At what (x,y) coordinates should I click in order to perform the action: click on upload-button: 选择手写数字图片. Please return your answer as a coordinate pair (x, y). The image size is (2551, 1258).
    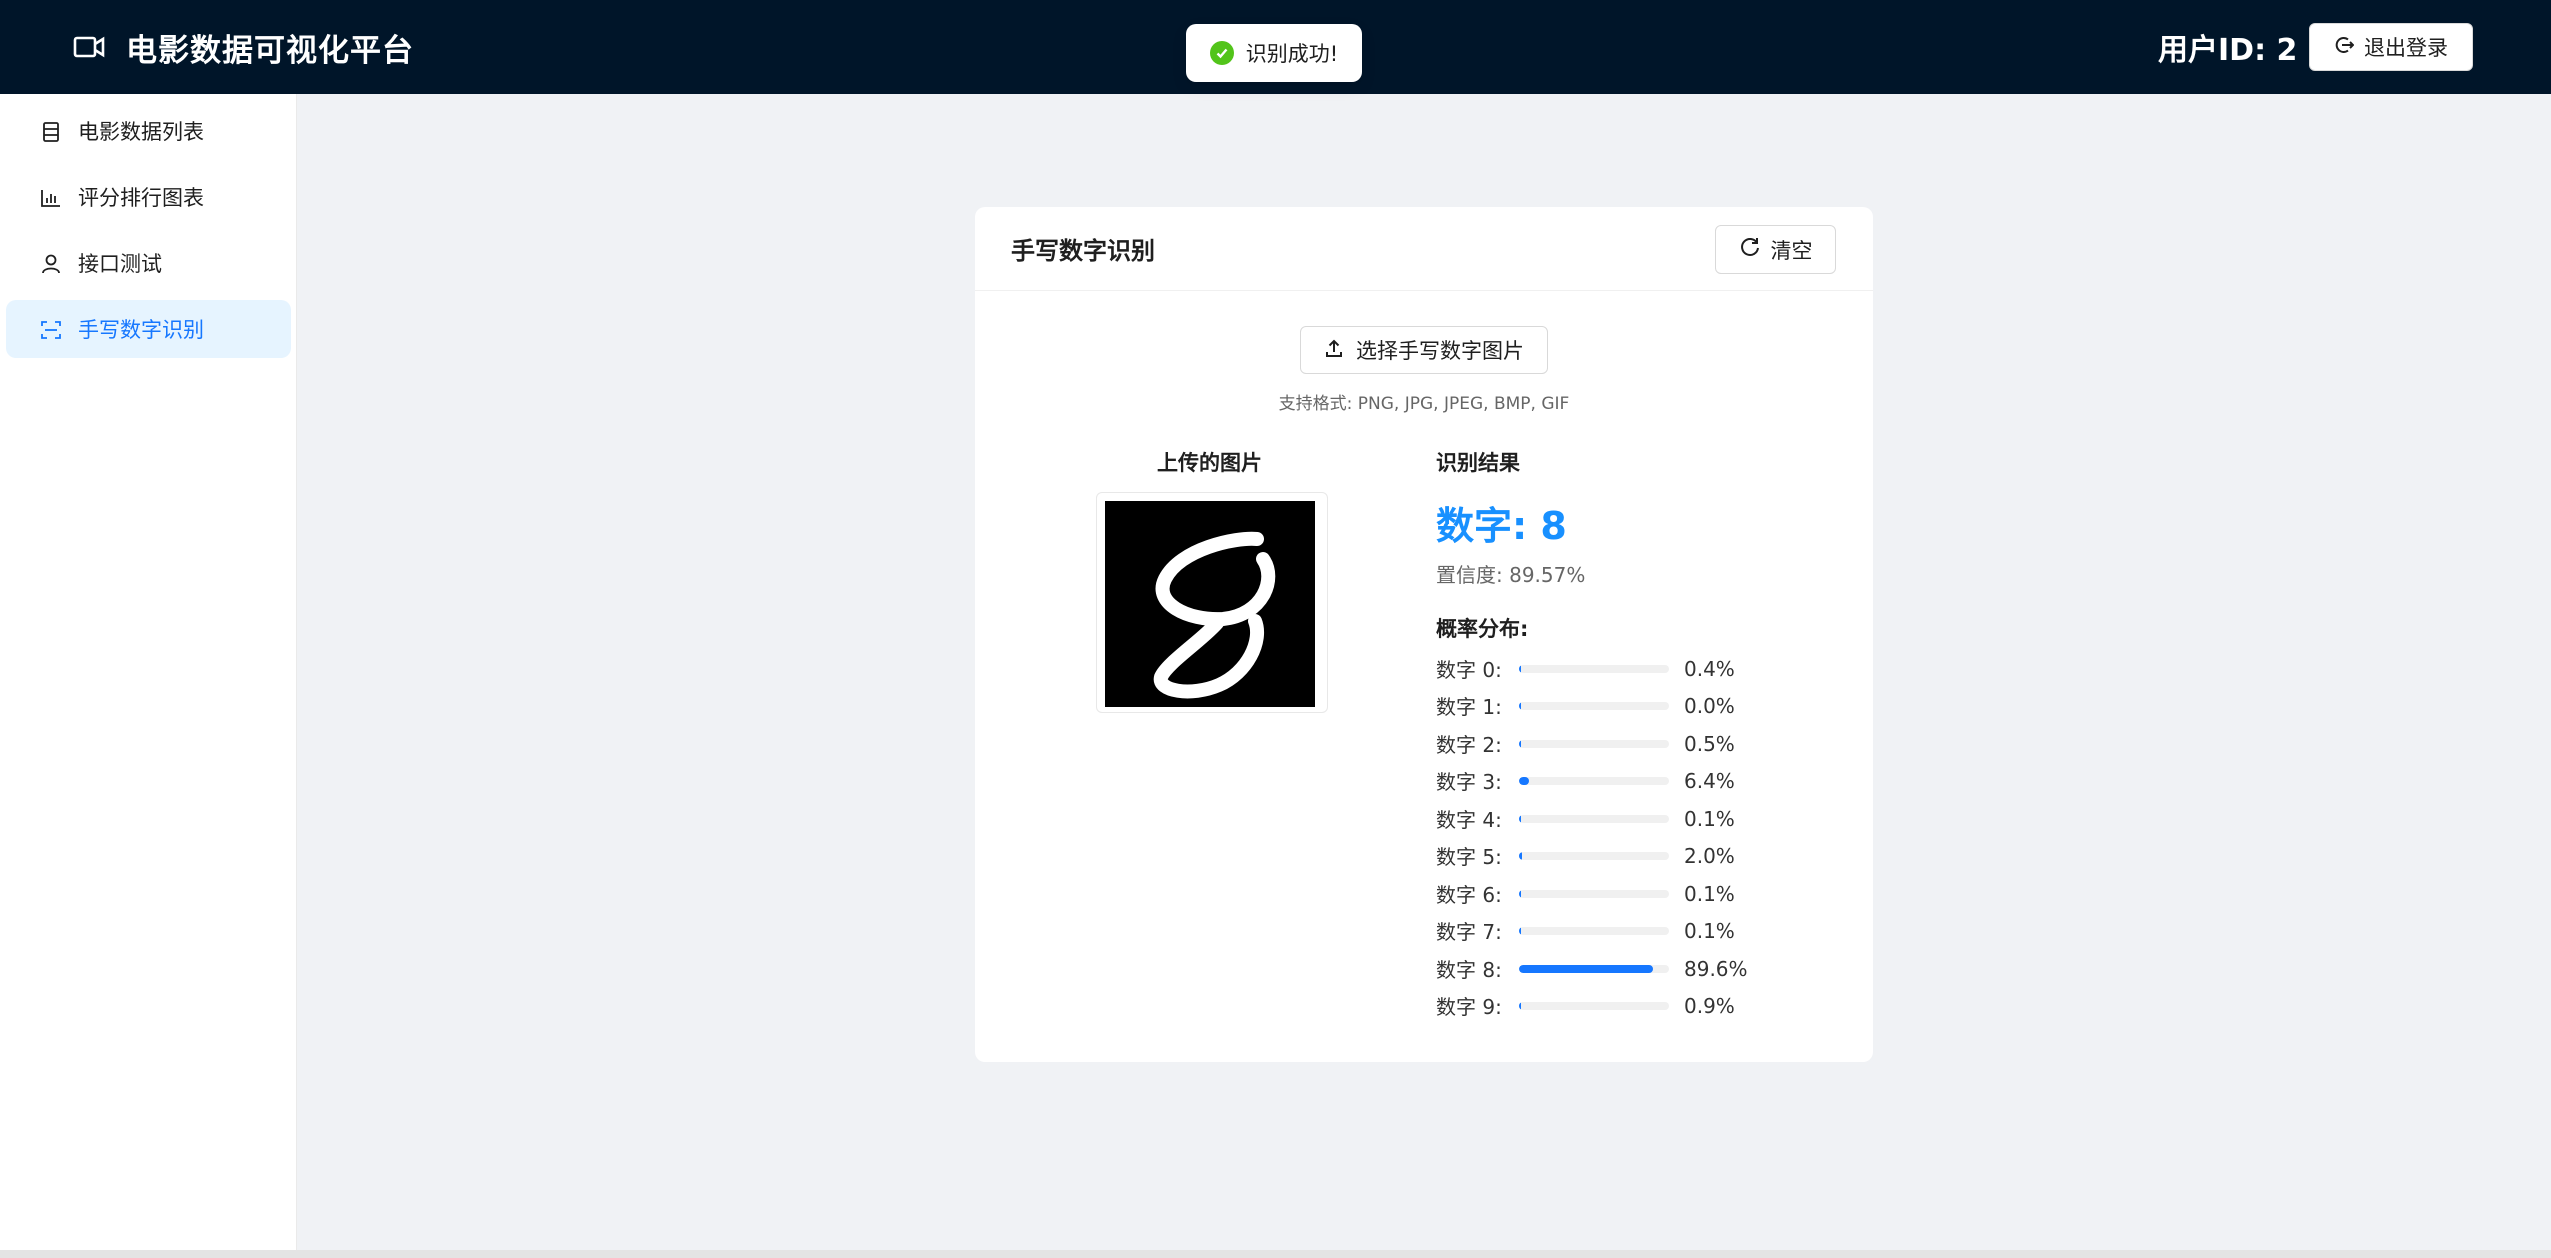
    Looking at the image, I should click on (1424, 350).